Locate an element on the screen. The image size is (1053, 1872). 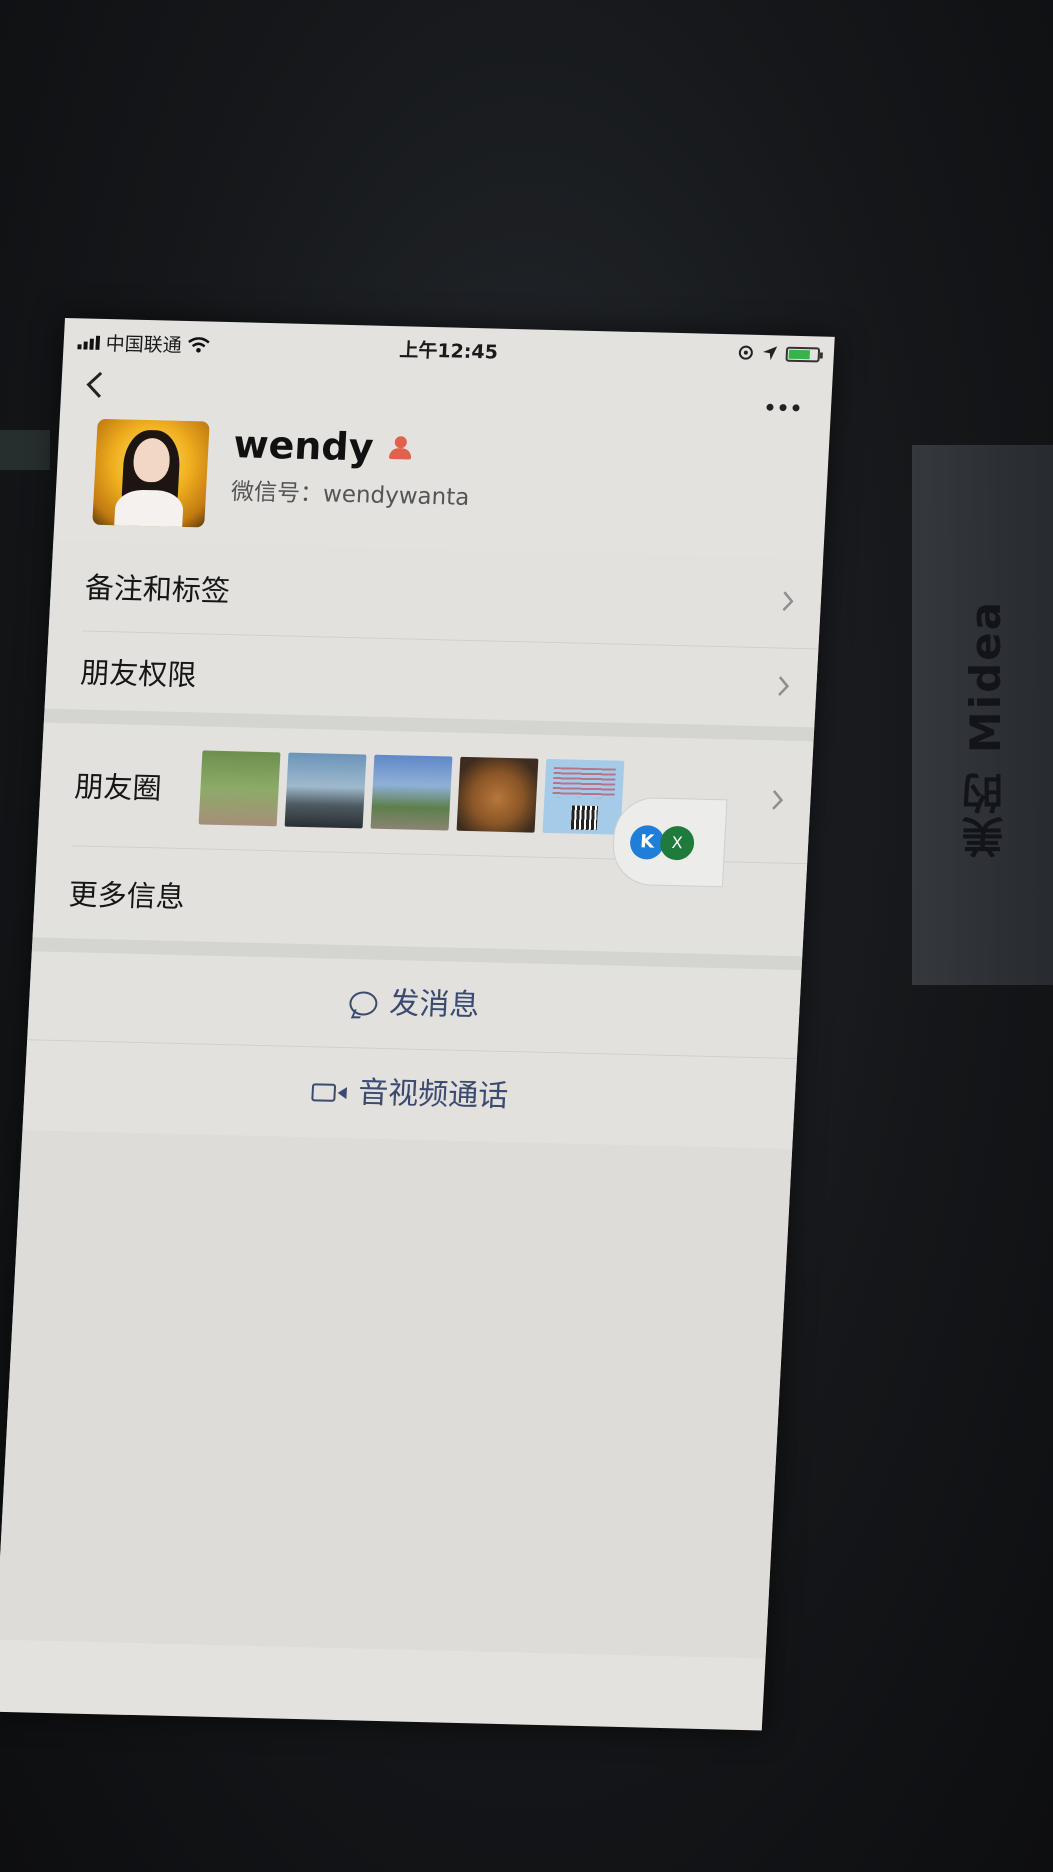
orientation-lock-icon is located at coordinates (745, 352).